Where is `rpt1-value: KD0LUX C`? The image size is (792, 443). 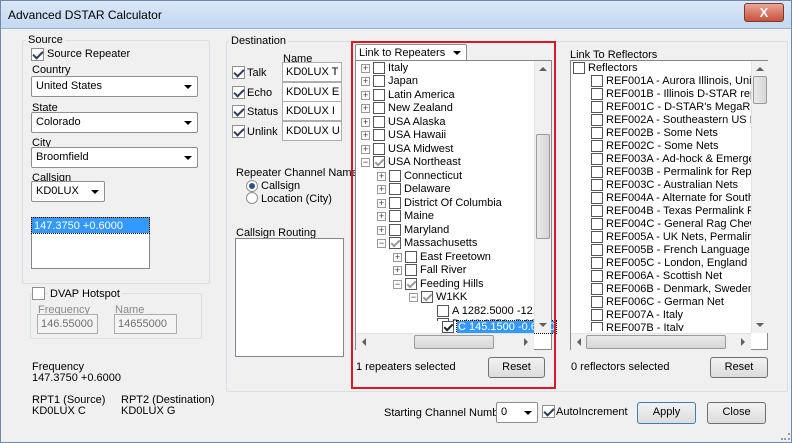
rpt1-value: KD0LUX C is located at coordinates (59, 411).